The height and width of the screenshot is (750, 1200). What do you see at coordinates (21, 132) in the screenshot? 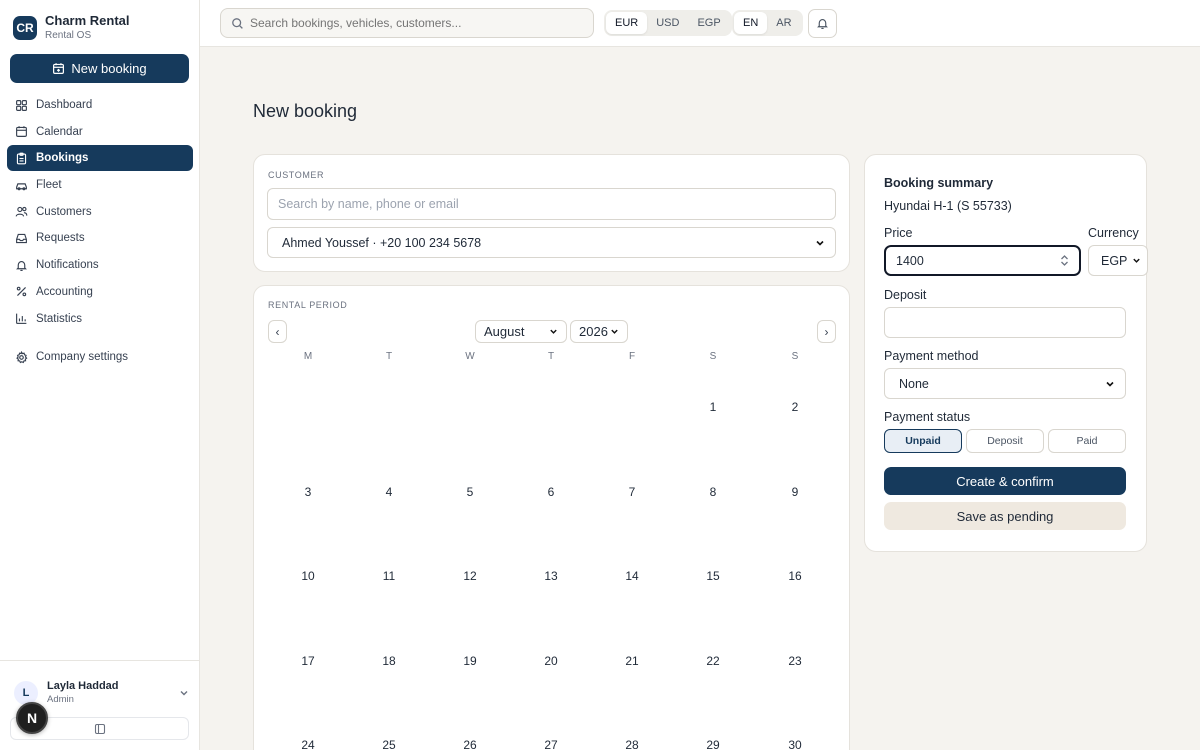
I see `calendar-icon` at bounding box center [21, 132].